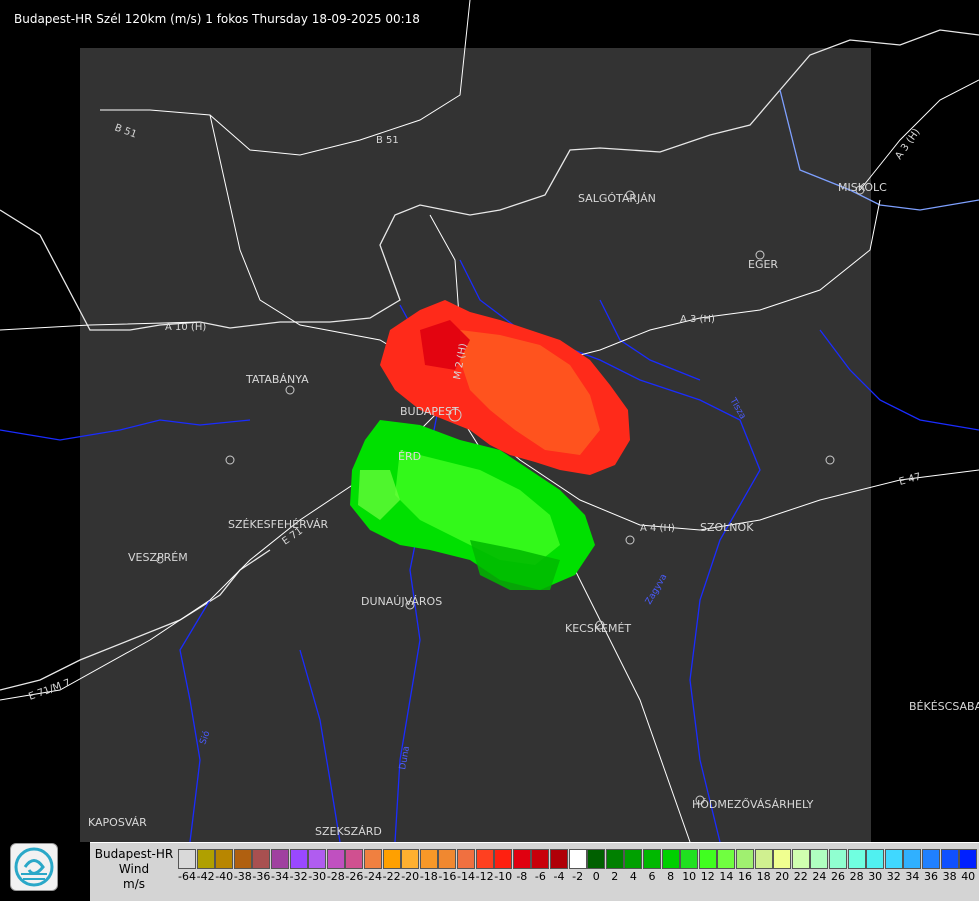 The image size is (979, 901). Describe the element at coordinates (689, 876) in the screenshot. I see `legend-tick-label: 10` at that location.